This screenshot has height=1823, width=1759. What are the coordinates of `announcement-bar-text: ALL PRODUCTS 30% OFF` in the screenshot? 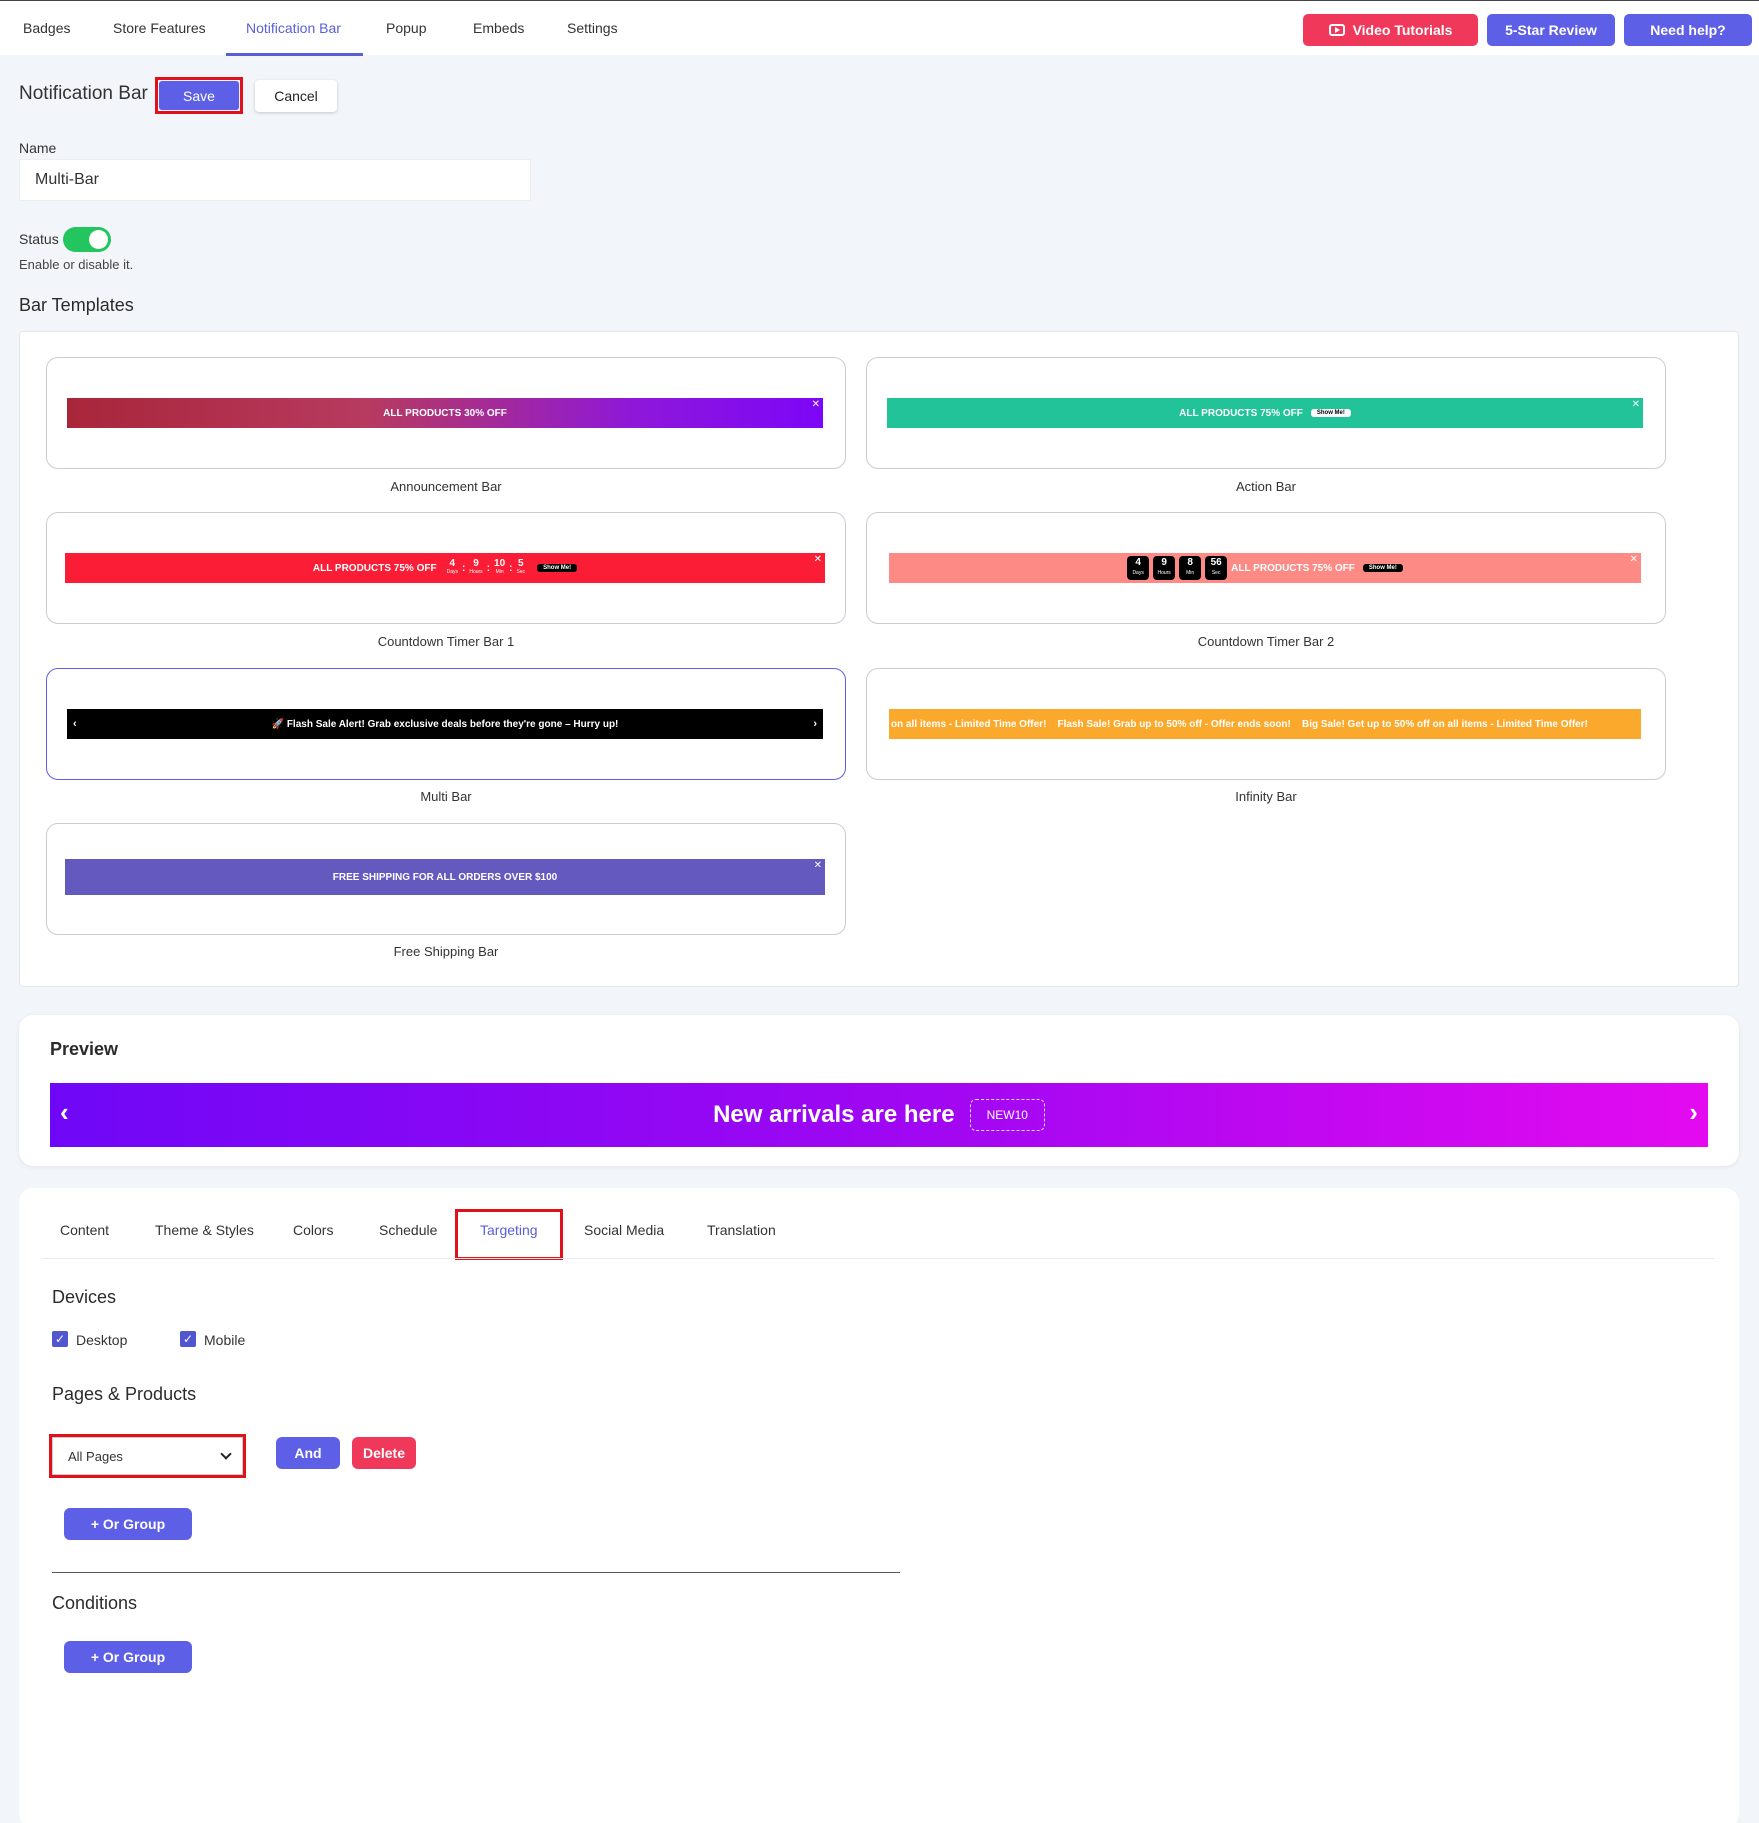 It's located at (445, 413).